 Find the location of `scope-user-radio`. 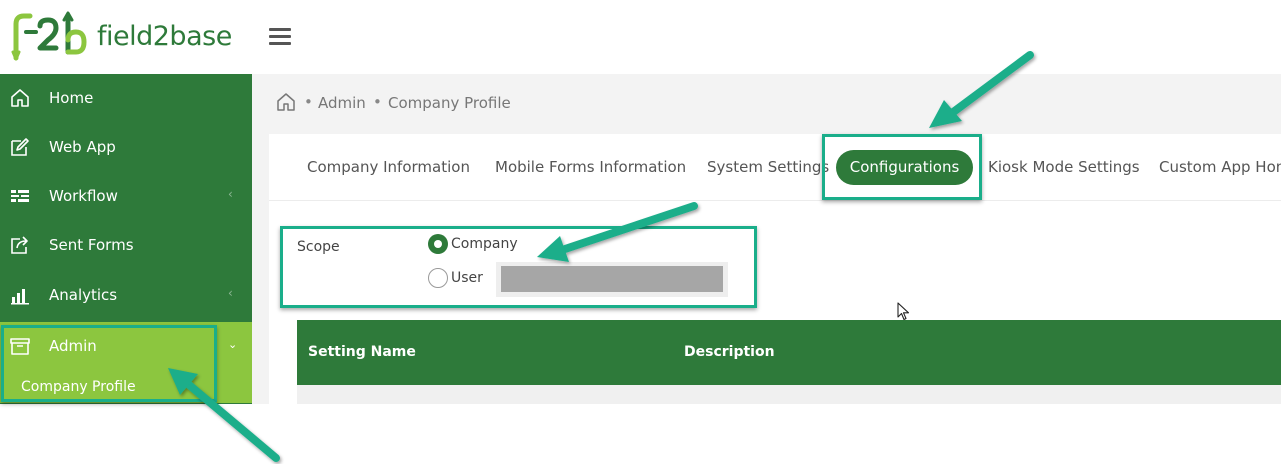

scope-user-radio is located at coordinates (438, 278).